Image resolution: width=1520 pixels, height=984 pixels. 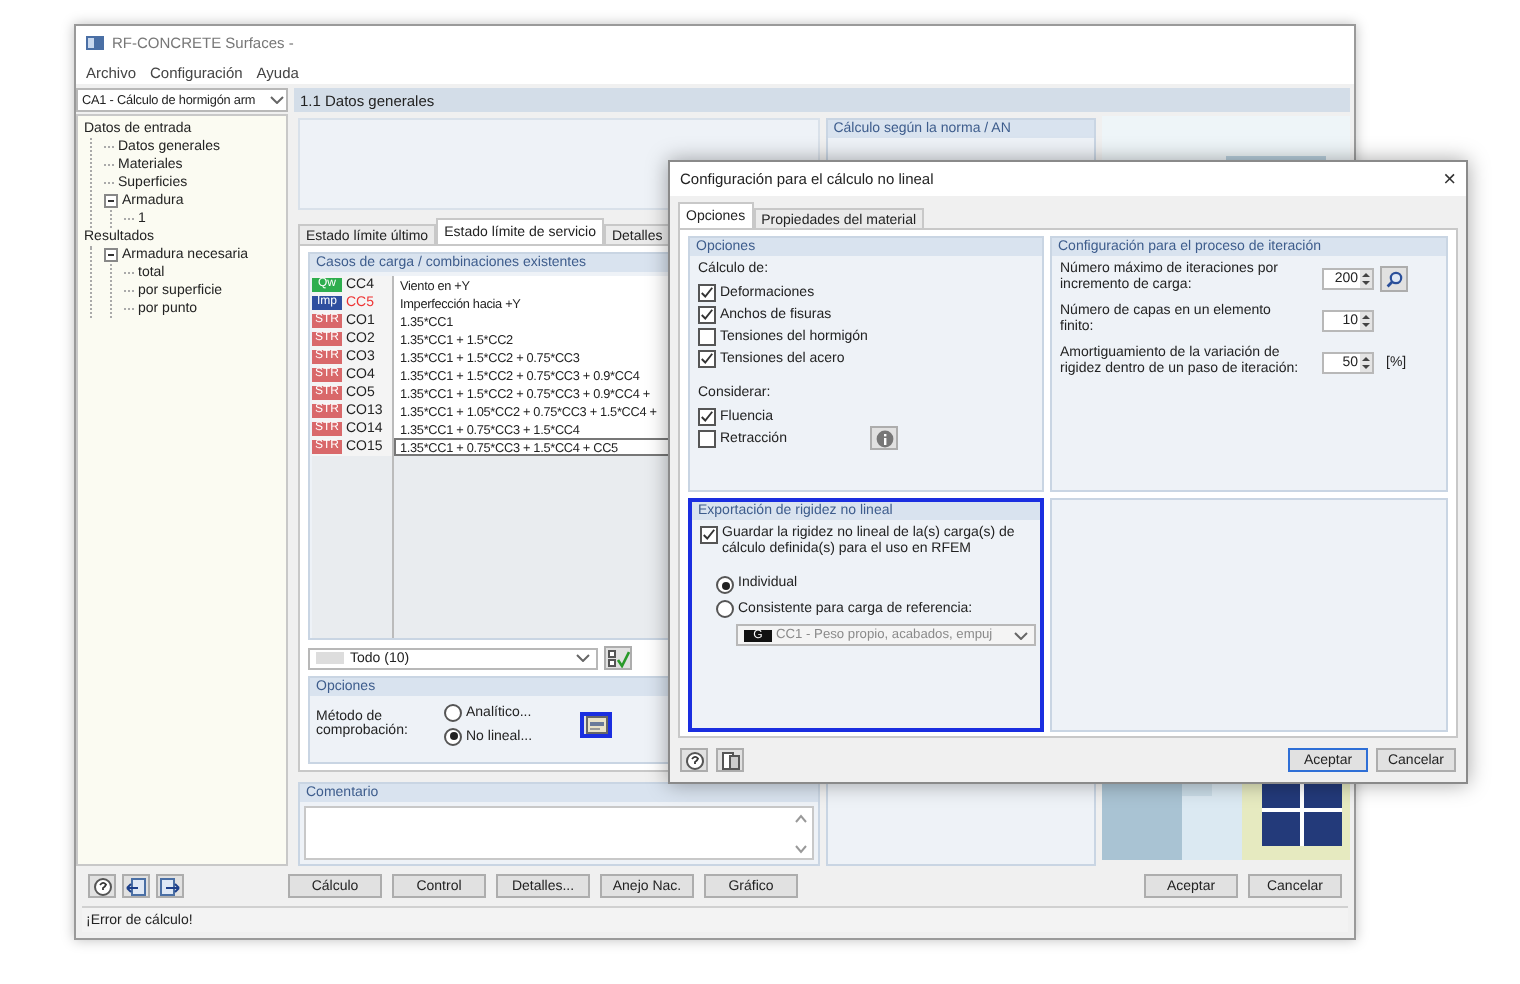 I want to click on search-button, so click(x=1394, y=278).